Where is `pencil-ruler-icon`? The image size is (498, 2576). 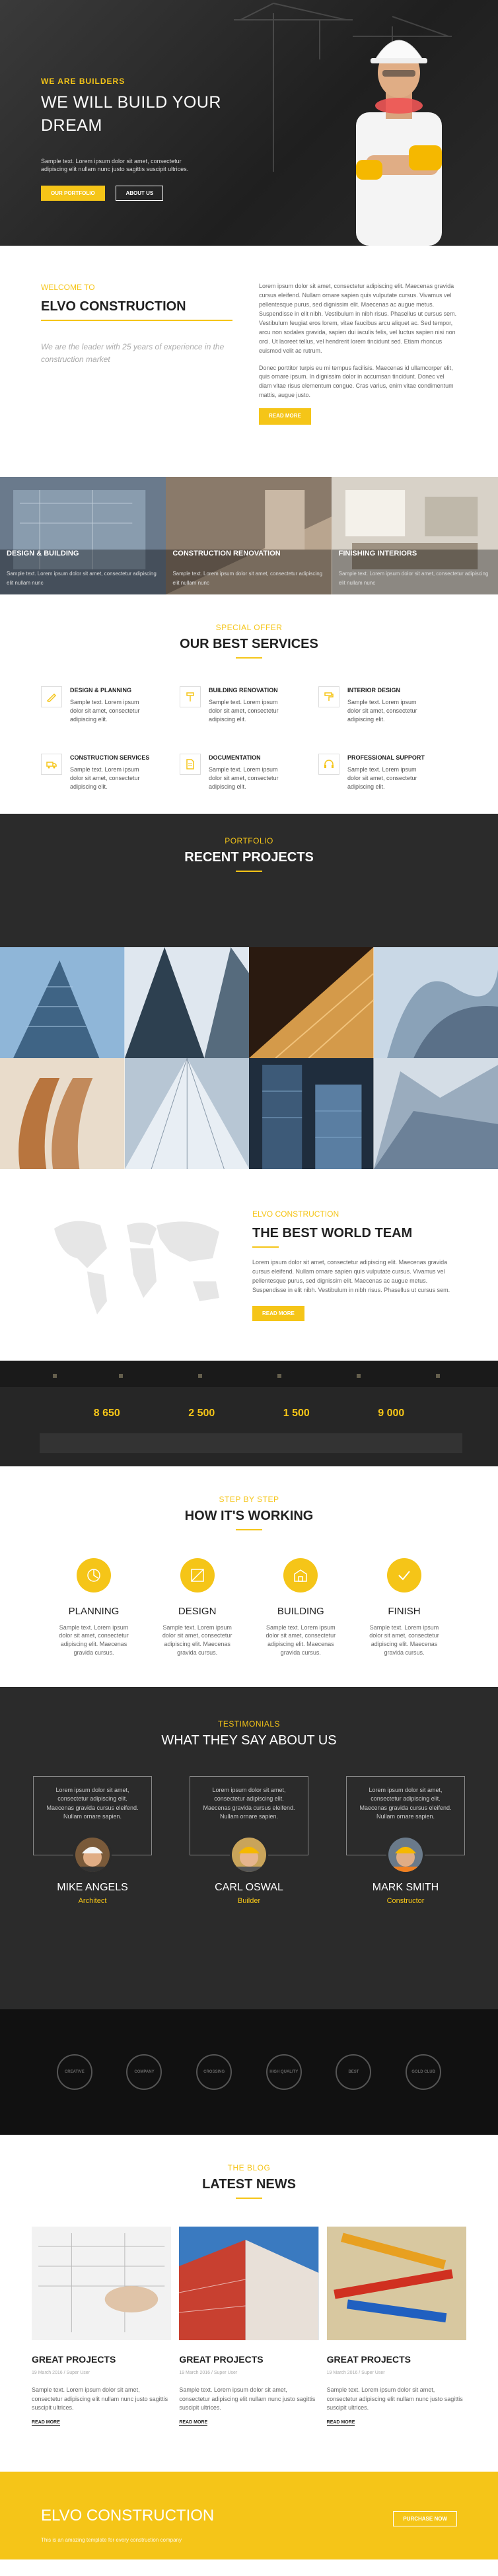
pencil-ruler-icon is located at coordinates (51, 697).